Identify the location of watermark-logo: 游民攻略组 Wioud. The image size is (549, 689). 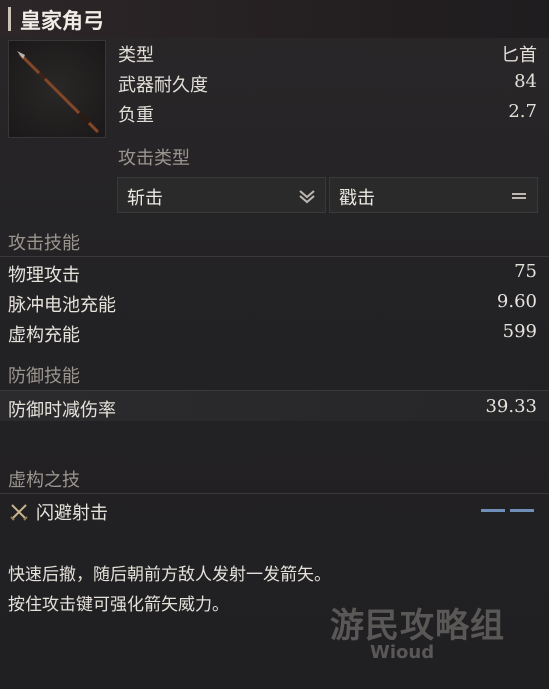
(430, 634).